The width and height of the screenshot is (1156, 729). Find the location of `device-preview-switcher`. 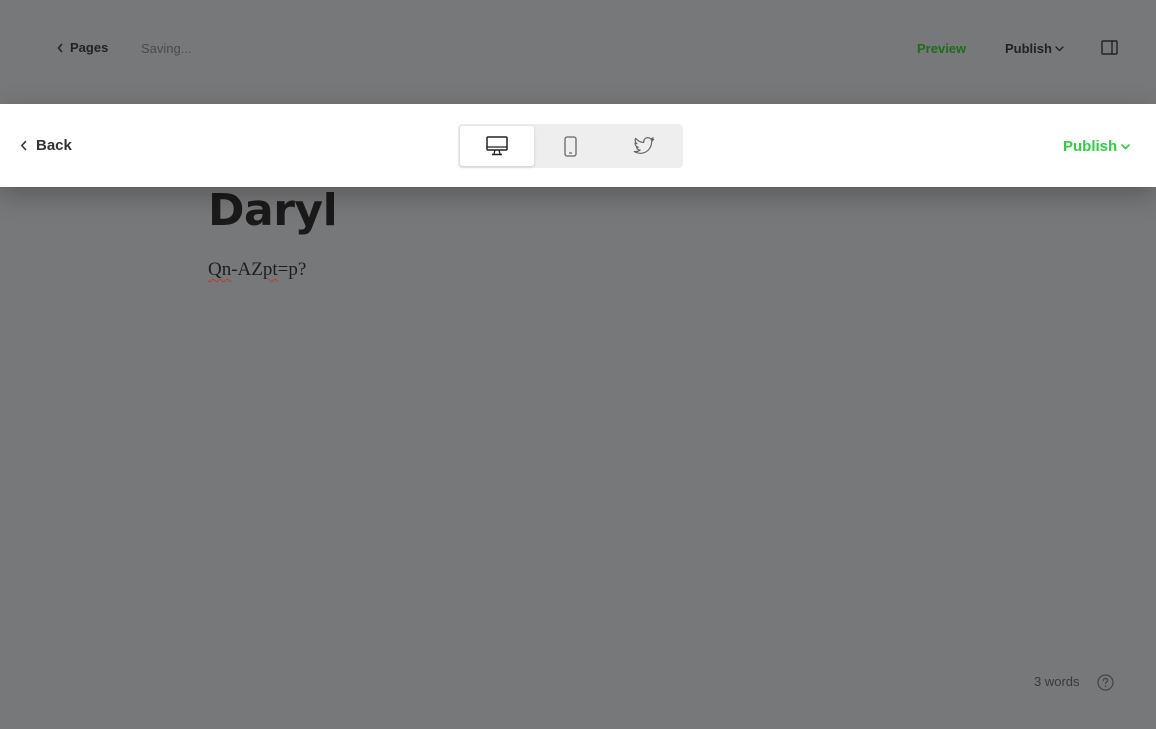

device-preview-switcher is located at coordinates (570, 146).